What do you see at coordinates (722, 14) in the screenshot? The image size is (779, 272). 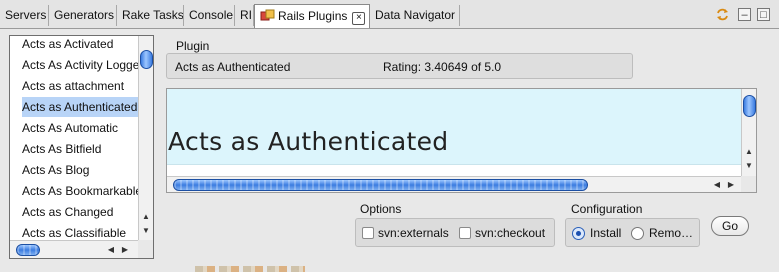 I see `sync-icon` at bounding box center [722, 14].